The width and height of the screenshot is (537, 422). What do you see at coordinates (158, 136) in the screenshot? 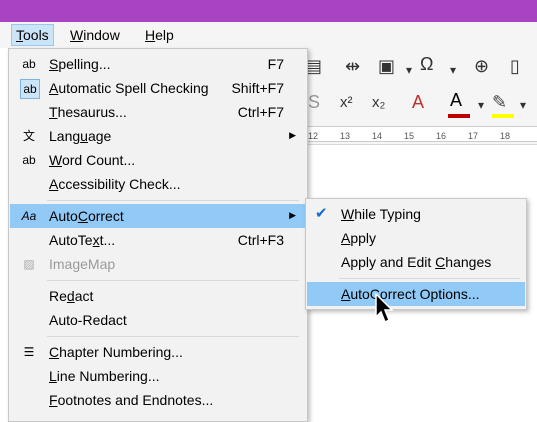
I see `menu-item-language: 文 Language ▶` at bounding box center [158, 136].